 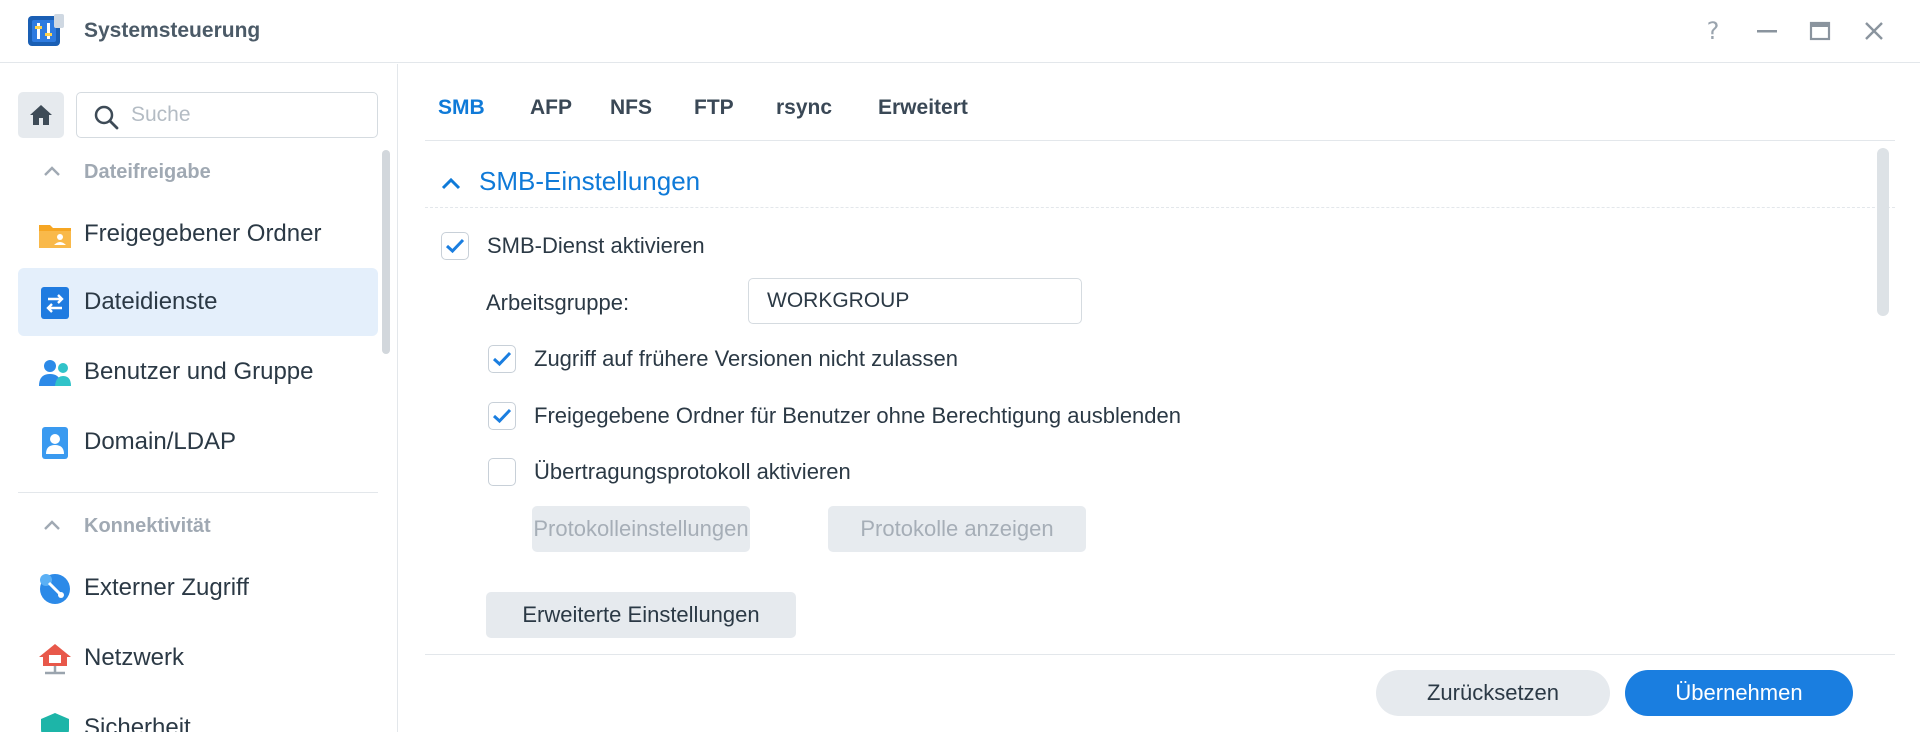 I want to click on hide-unauthorized-folders-checkbox, so click(x=502, y=416).